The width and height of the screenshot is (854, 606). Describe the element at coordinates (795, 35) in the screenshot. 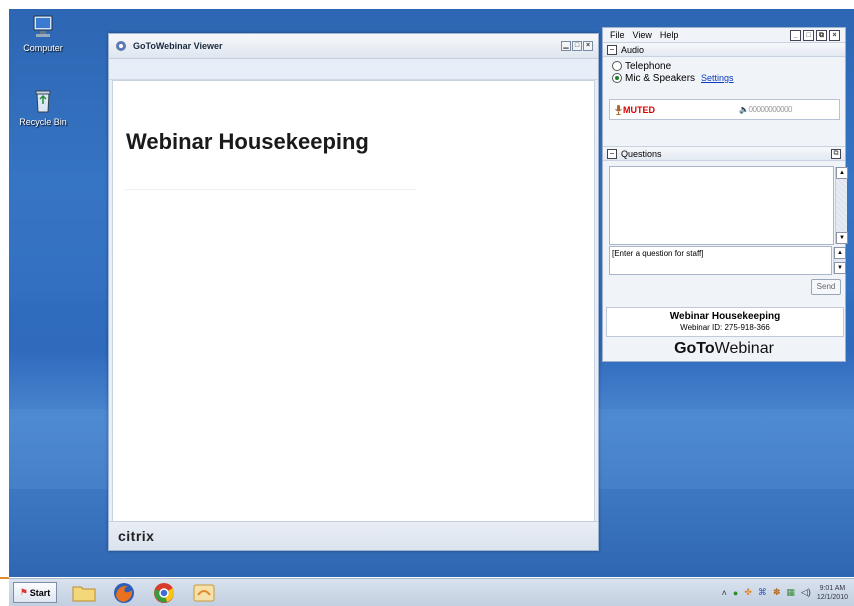

I see `minimize-button: _` at that location.